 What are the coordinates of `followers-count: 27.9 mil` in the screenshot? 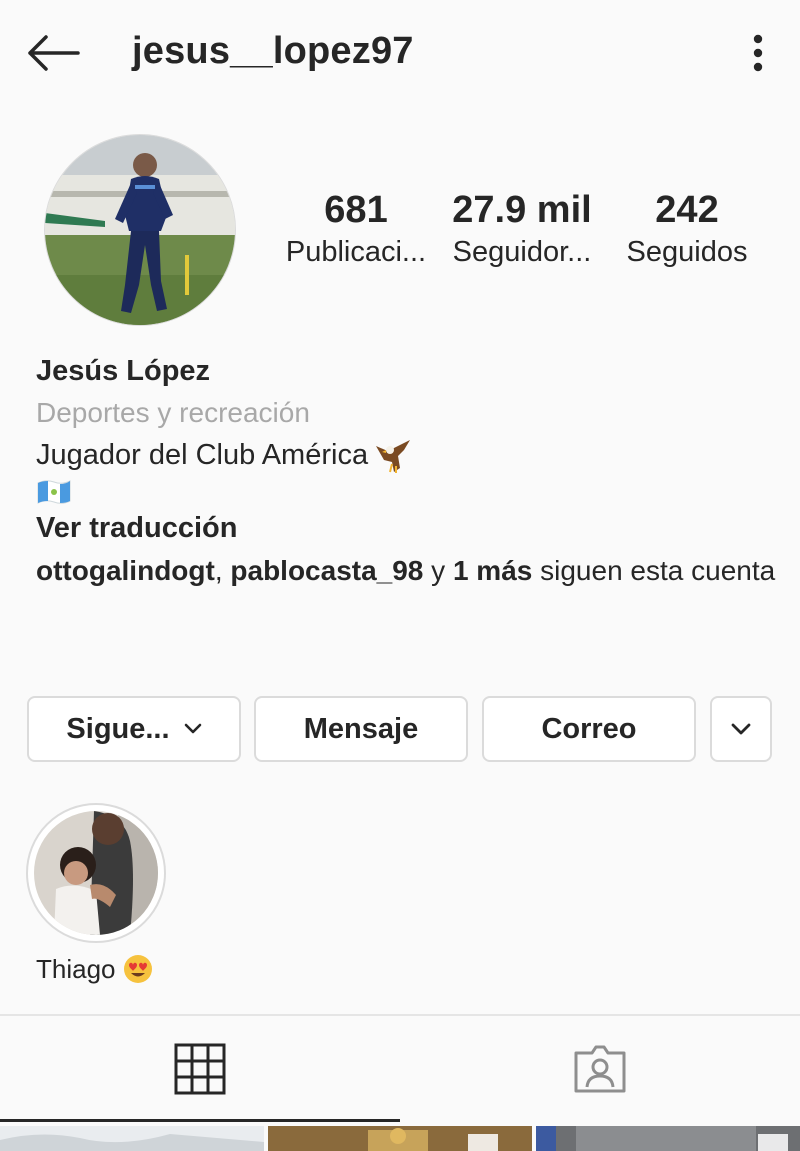 It's located at (522, 210).